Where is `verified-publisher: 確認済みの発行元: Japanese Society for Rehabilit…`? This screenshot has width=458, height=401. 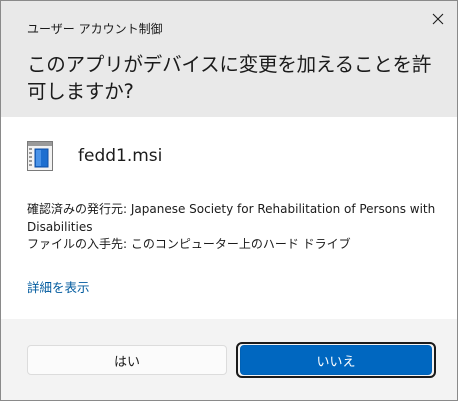 verified-publisher: 確認済みの発行元: Japanese Society for Rehabilit… is located at coordinates (231, 218).